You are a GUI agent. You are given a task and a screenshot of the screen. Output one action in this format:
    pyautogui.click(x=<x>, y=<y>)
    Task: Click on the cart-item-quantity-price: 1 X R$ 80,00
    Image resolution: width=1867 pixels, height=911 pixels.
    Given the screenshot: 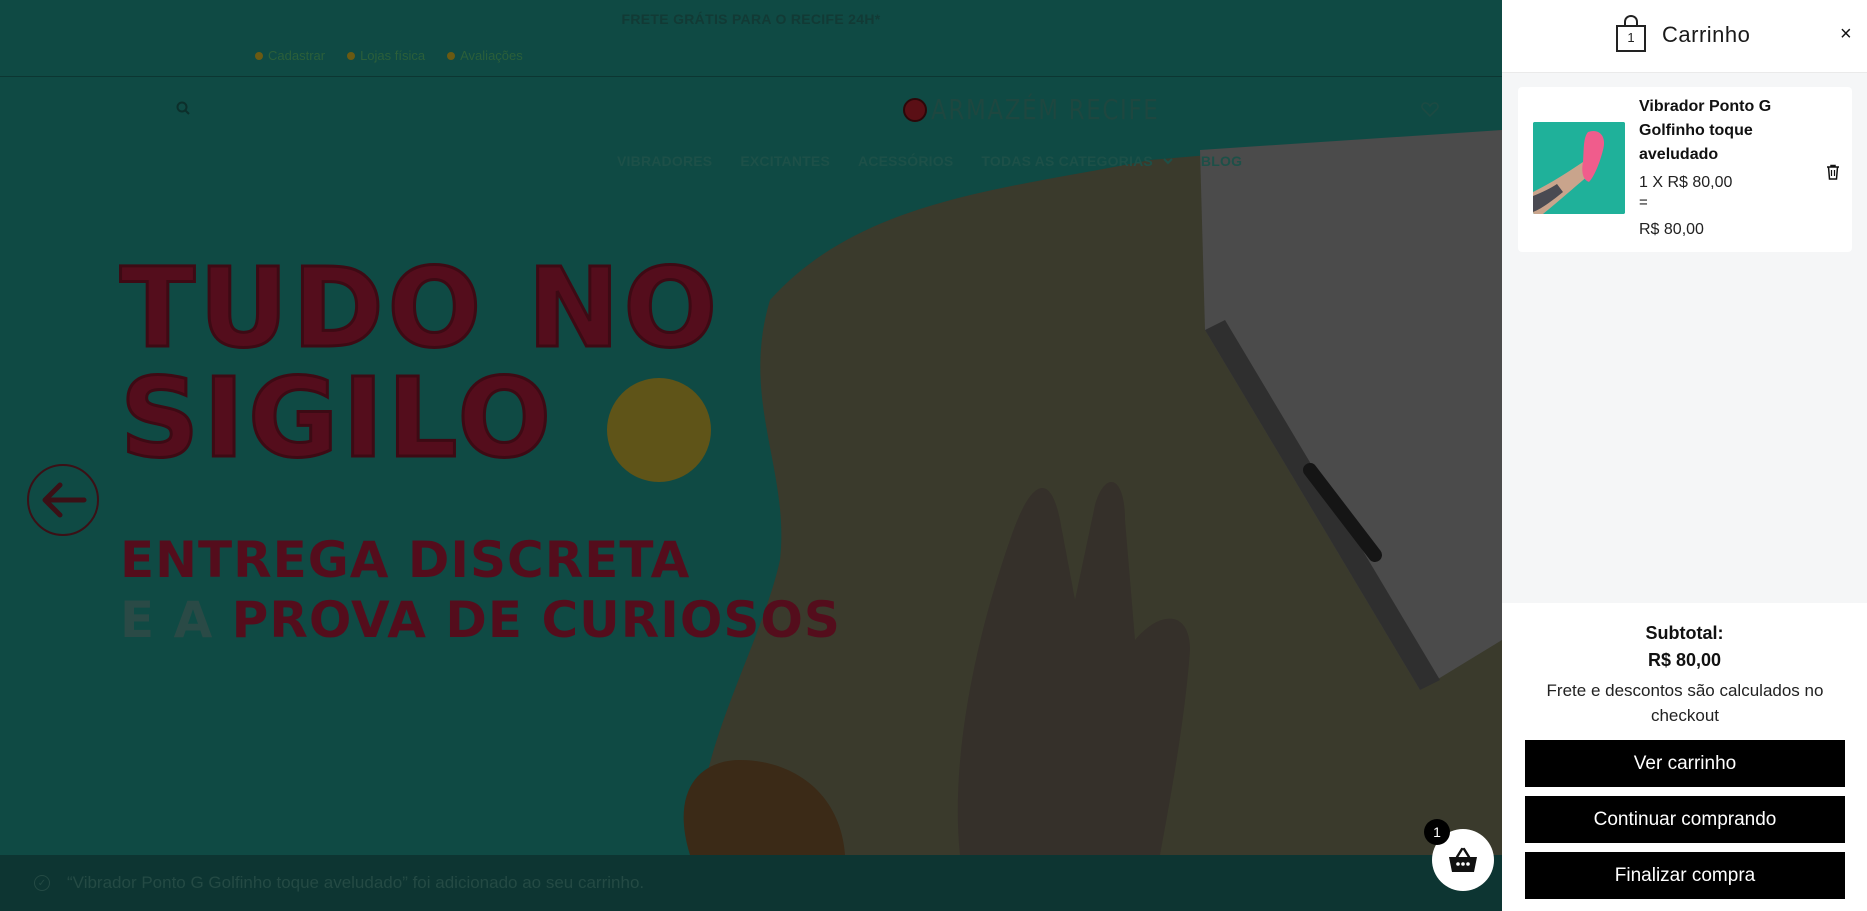 What is the action you would take?
    pyautogui.click(x=1686, y=182)
    